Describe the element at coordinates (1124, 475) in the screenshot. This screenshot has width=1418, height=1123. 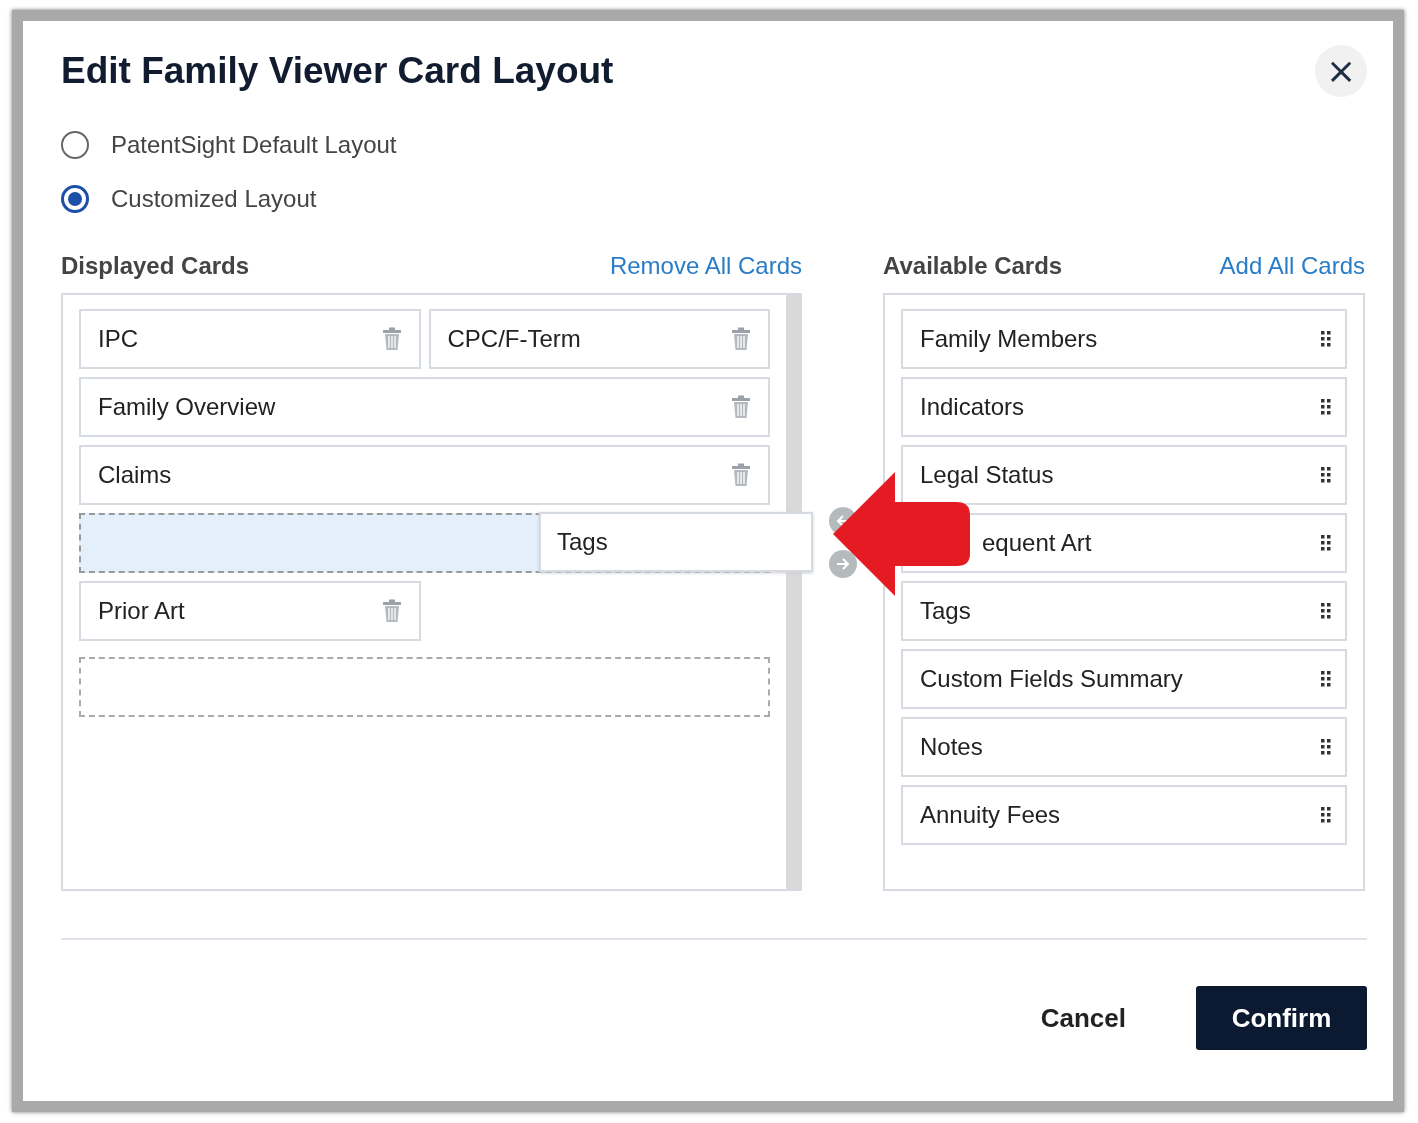
I see `card-item: Legal Status` at that location.